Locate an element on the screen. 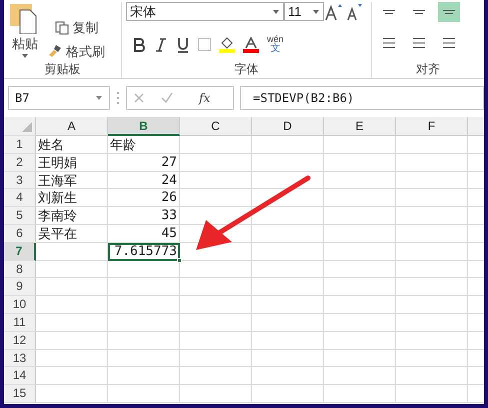 This screenshot has width=488, height=408. bold-button is located at coordinates (139, 44).